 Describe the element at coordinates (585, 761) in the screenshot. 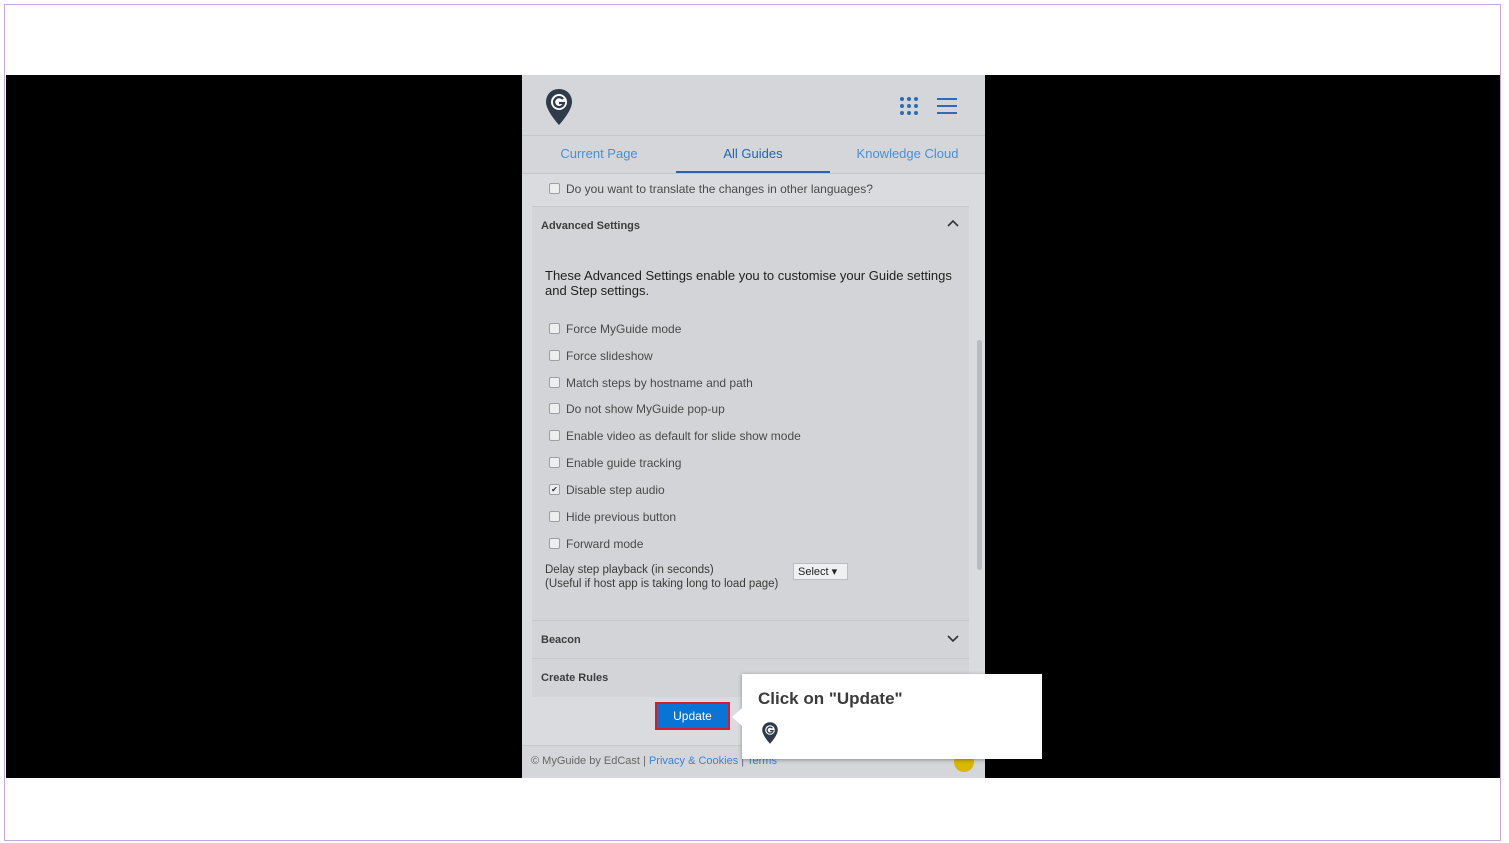

I see `copyright-text: © MyGuide by EdCast` at that location.